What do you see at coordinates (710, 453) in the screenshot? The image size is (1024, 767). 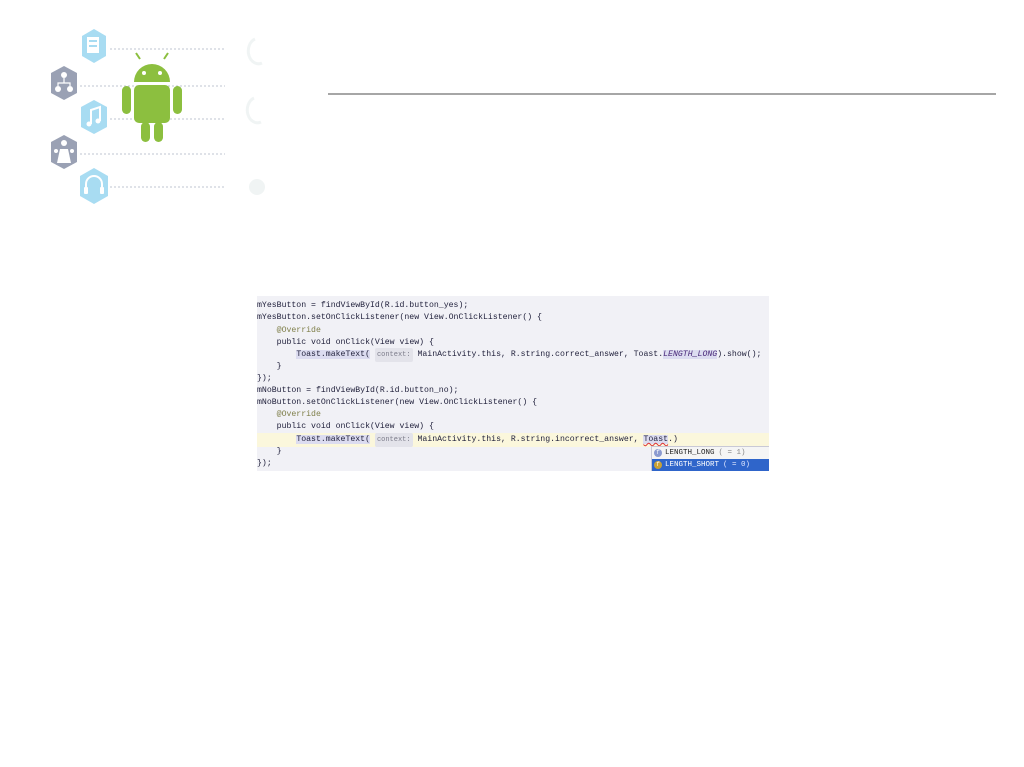 I see `autocomplete-item: f LENGTH_LONG ( = 1)` at bounding box center [710, 453].